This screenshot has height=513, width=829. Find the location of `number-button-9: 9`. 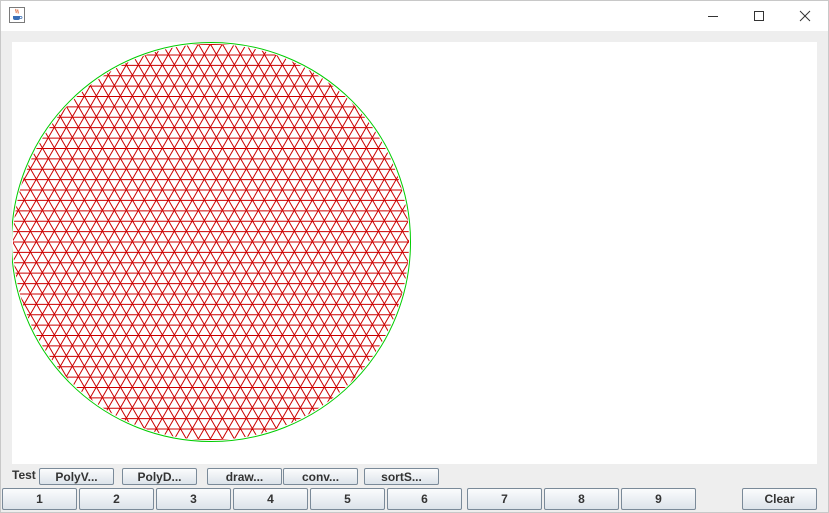

number-button-9: 9 is located at coordinates (658, 499).